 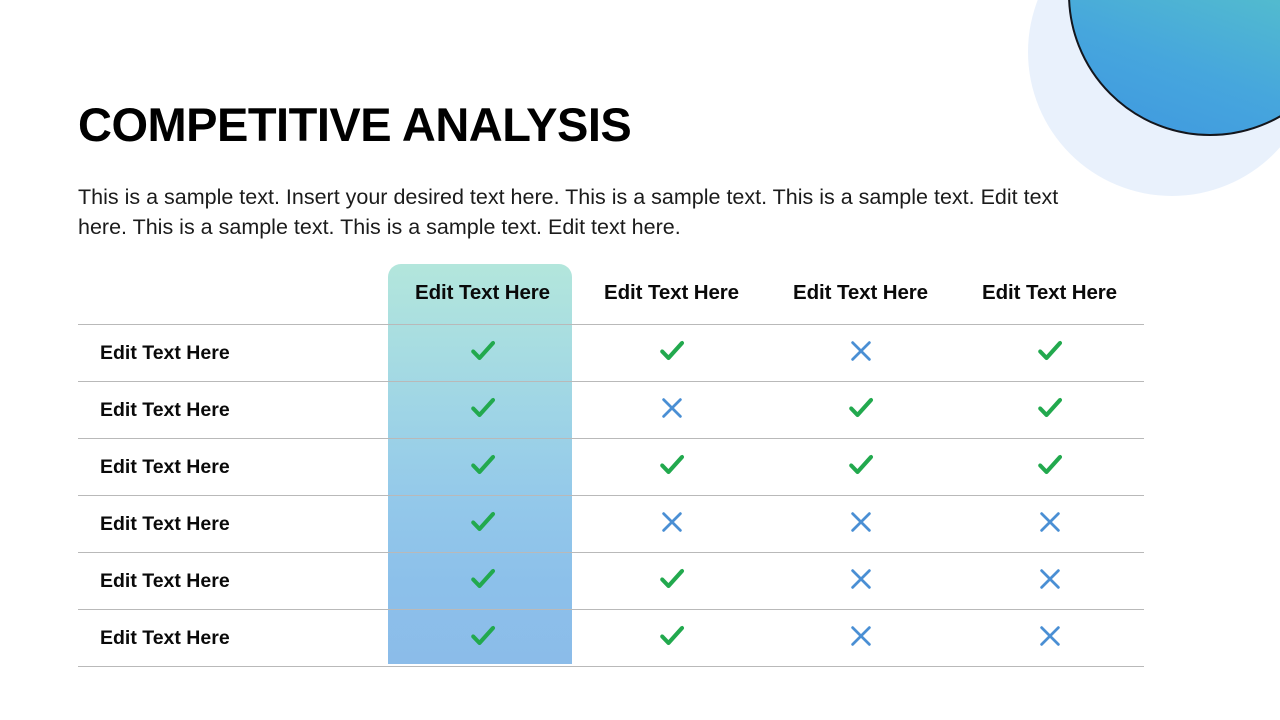 I want to click on cell-r1-c2-check, so click(x=671, y=353).